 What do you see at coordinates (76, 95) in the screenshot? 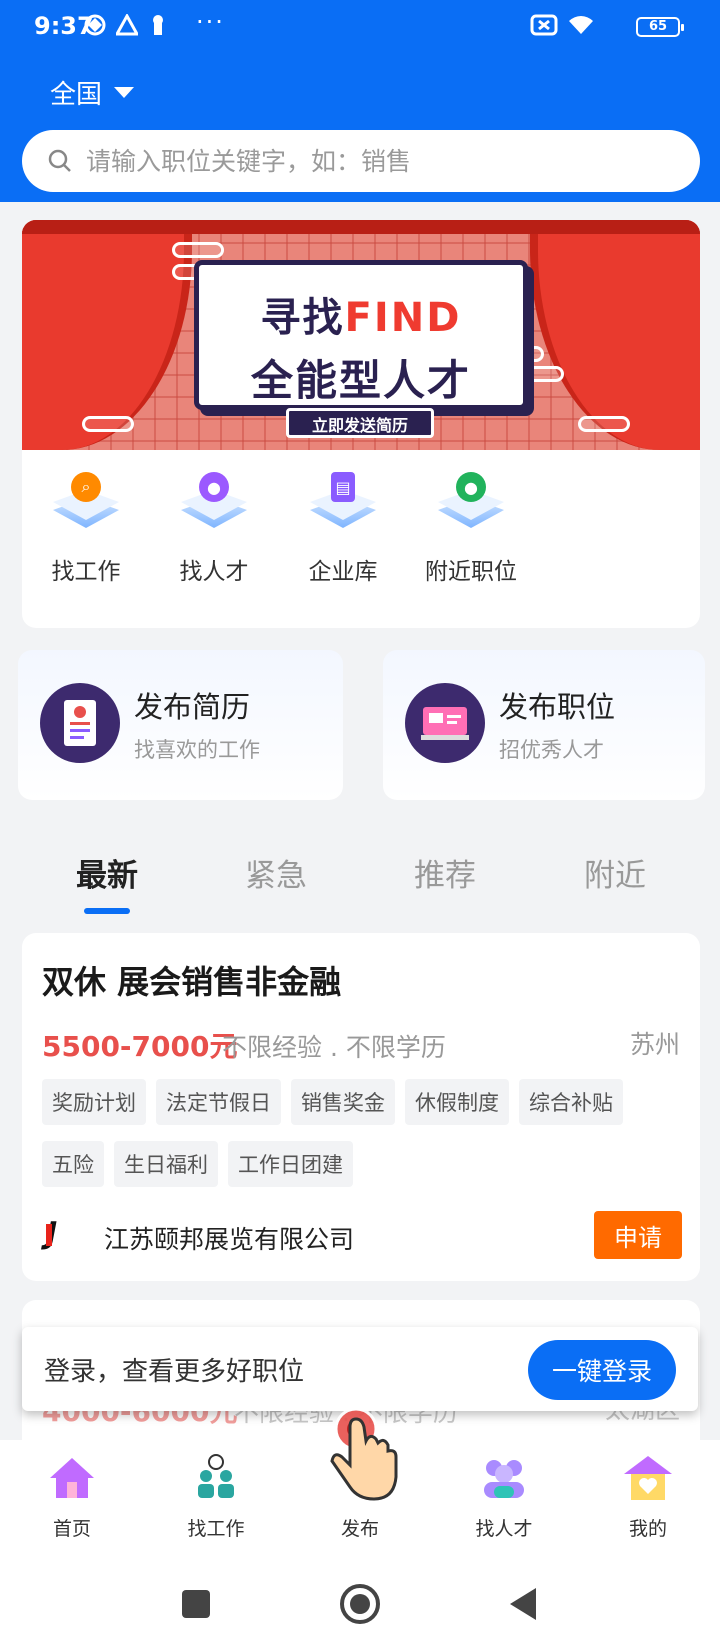
I see `region-label: 全国` at bounding box center [76, 95].